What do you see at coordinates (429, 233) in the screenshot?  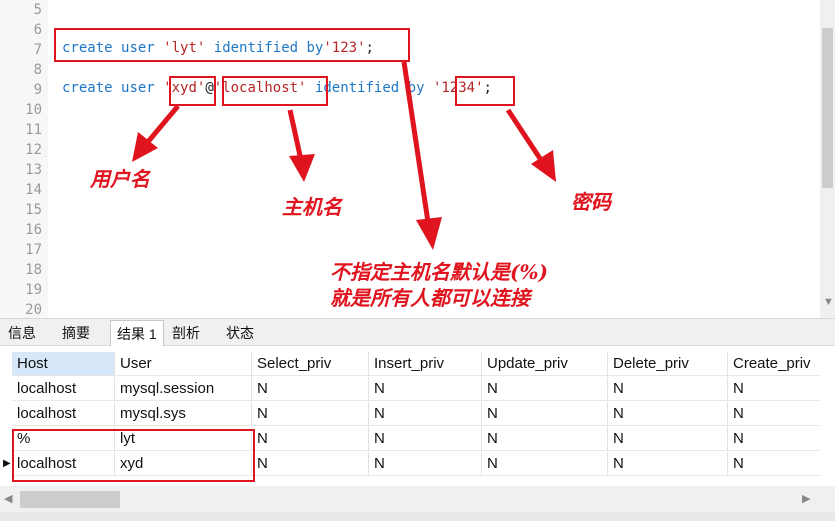 I see `arrow-head-default-host` at bounding box center [429, 233].